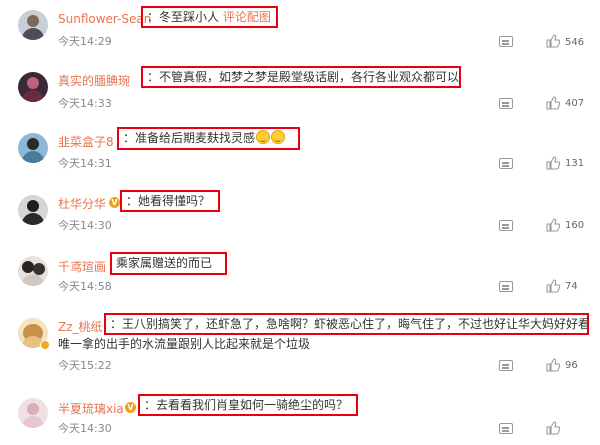  I want to click on like-count: 407, so click(575, 103).